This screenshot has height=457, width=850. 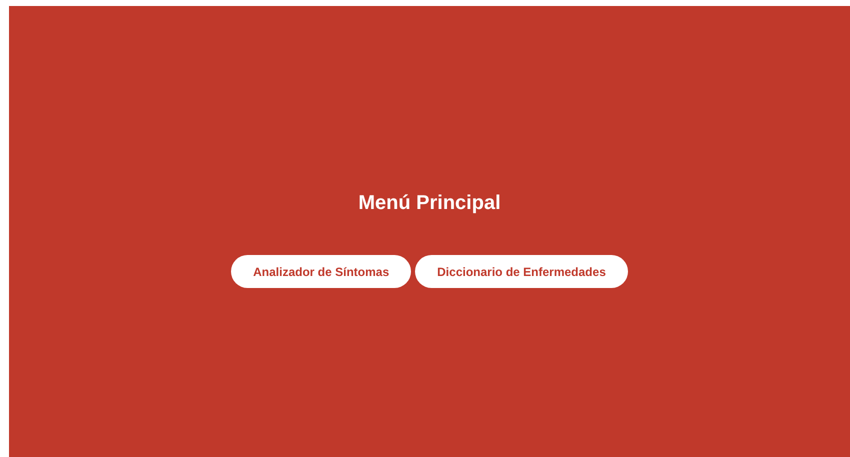 What do you see at coordinates (521, 271) in the screenshot?
I see `menu-button: Diccionario de Enfermedades` at bounding box center [521, 271].